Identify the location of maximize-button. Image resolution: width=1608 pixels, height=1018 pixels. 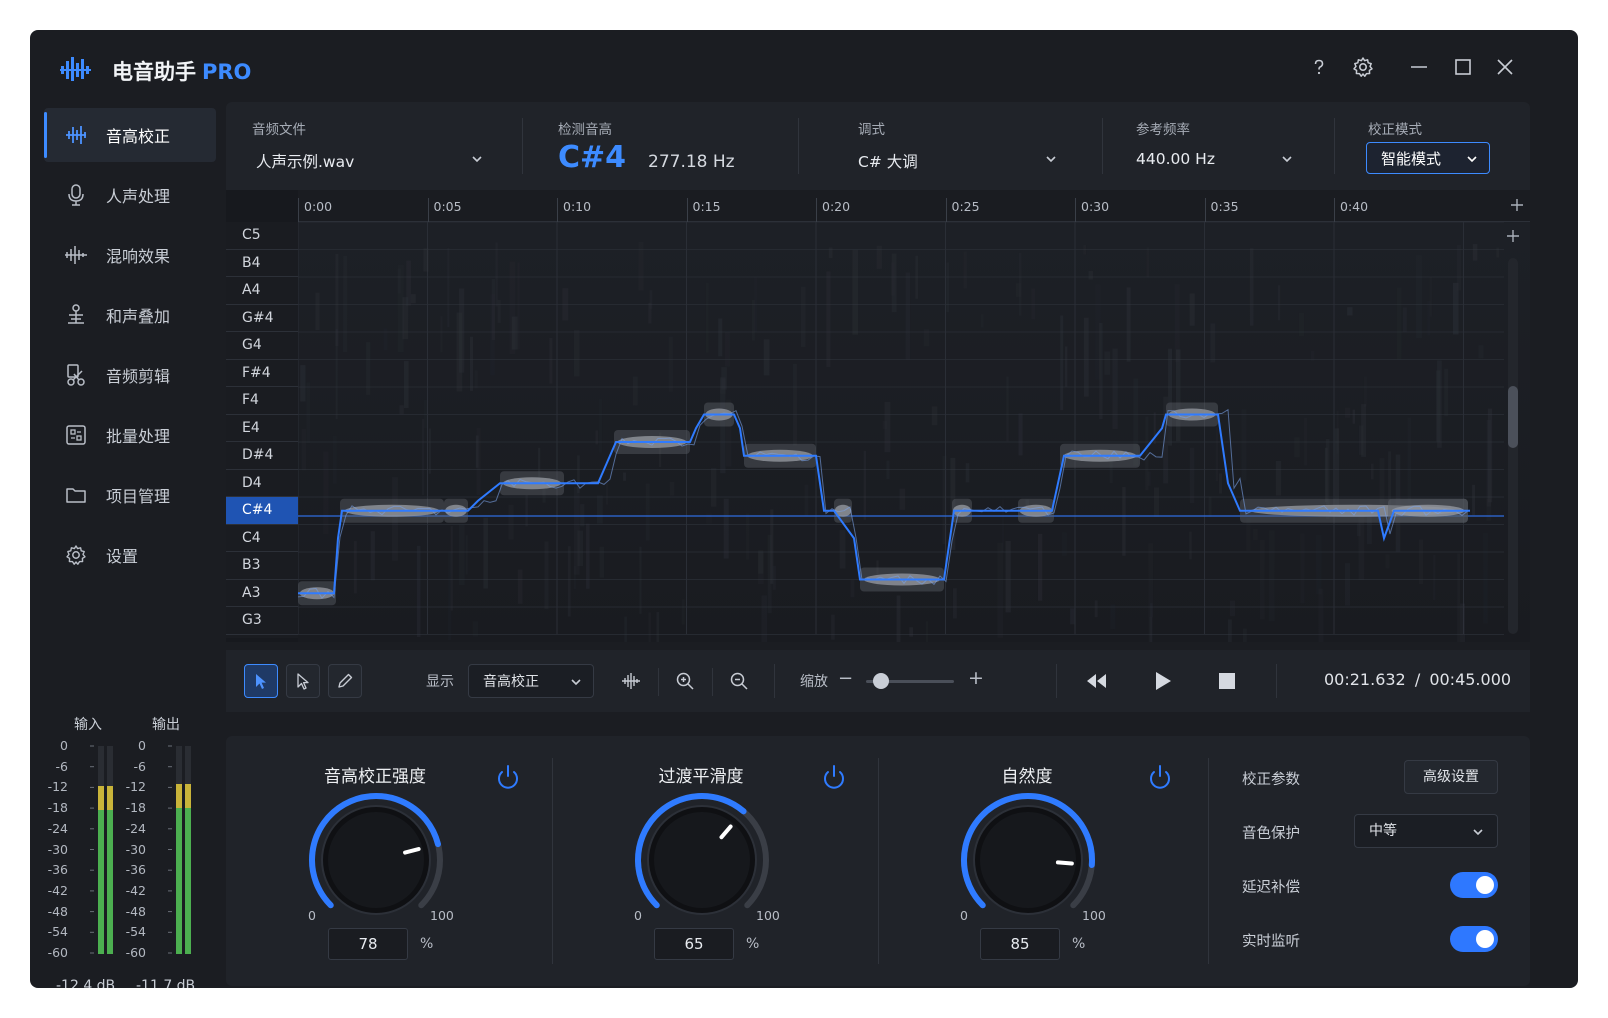
(1463, 67).